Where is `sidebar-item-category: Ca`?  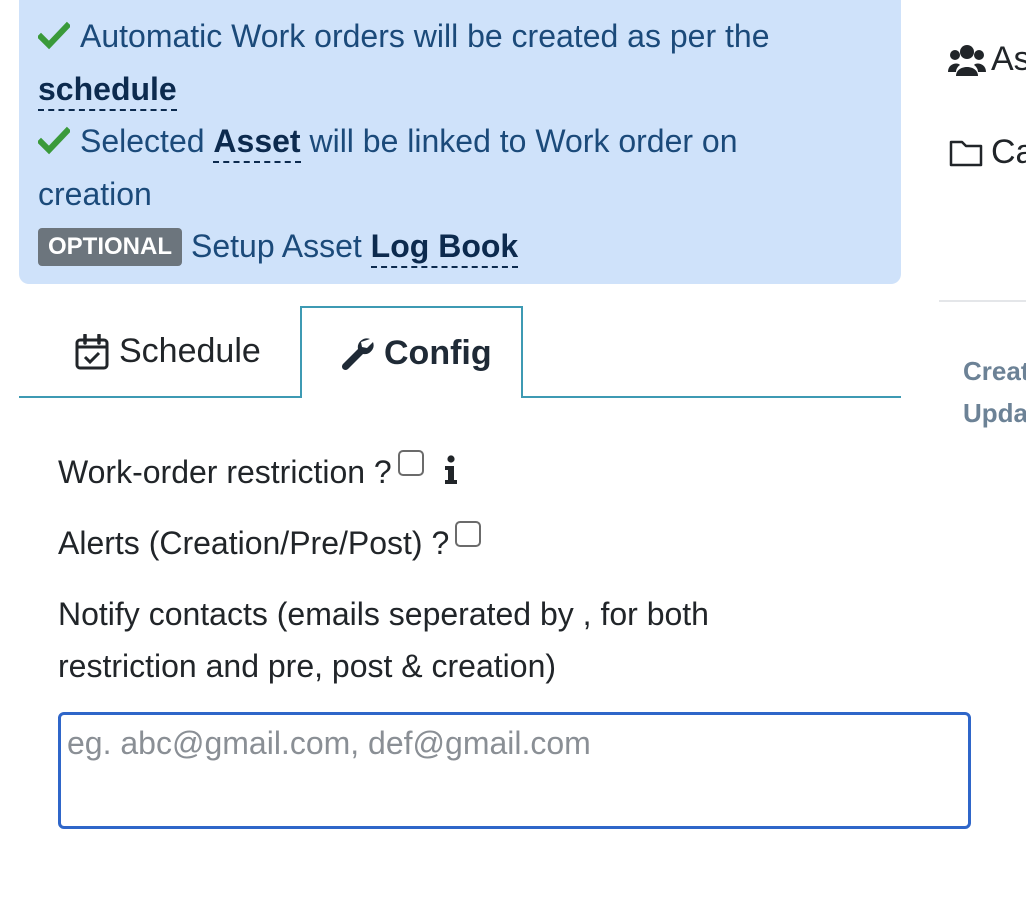 sidebar-item-category: Ca is located at coordinates (987, 152).